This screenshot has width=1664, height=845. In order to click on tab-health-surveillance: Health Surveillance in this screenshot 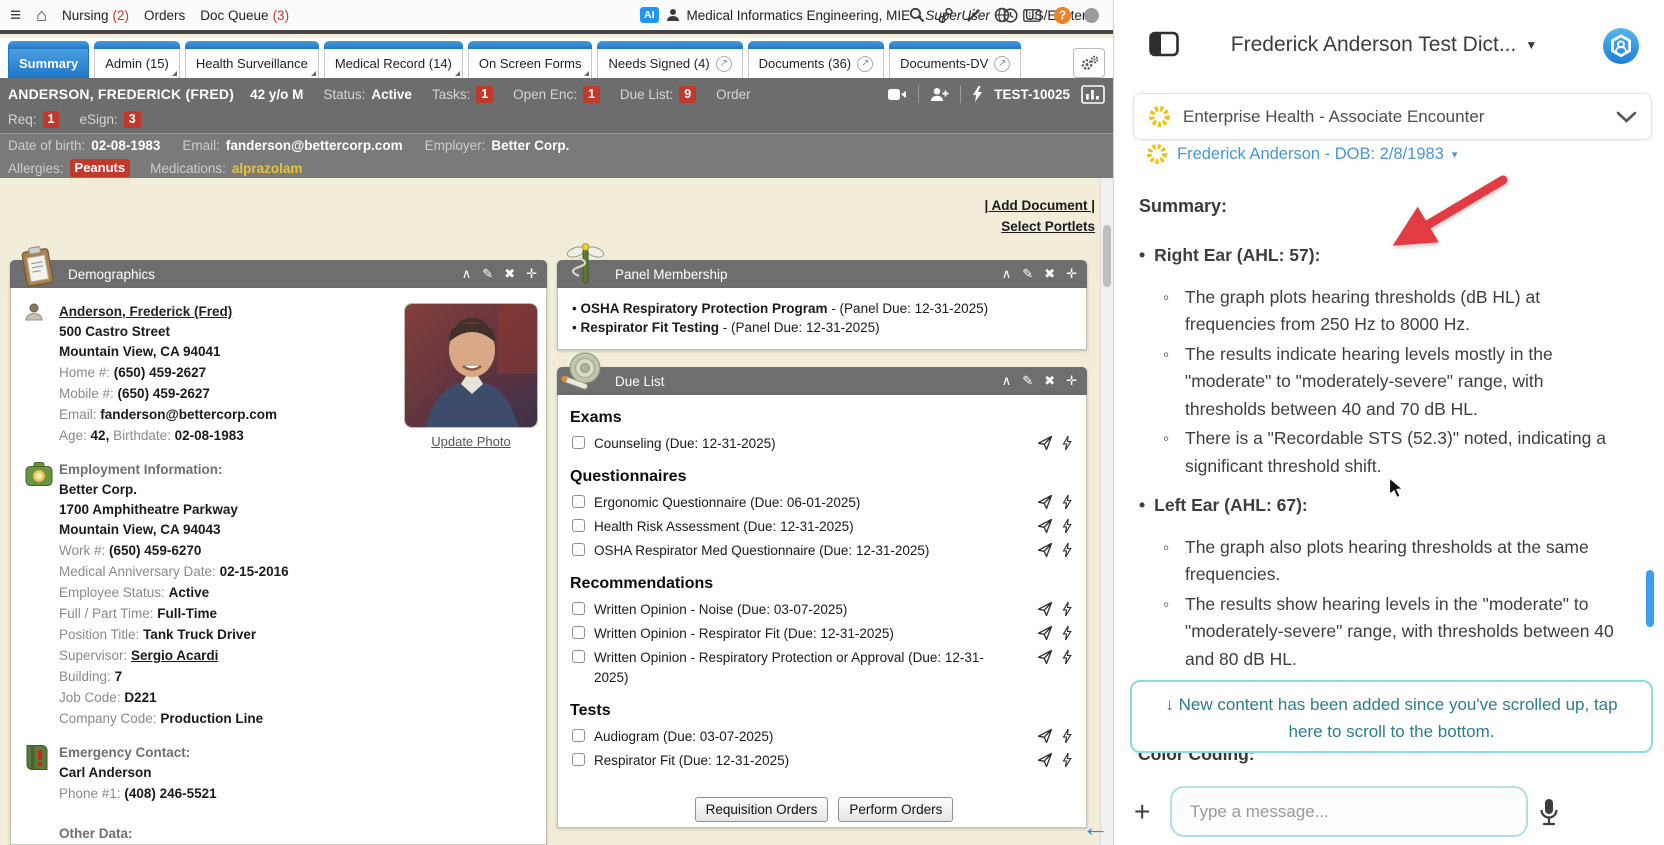, I will do `click(251, 59)`.